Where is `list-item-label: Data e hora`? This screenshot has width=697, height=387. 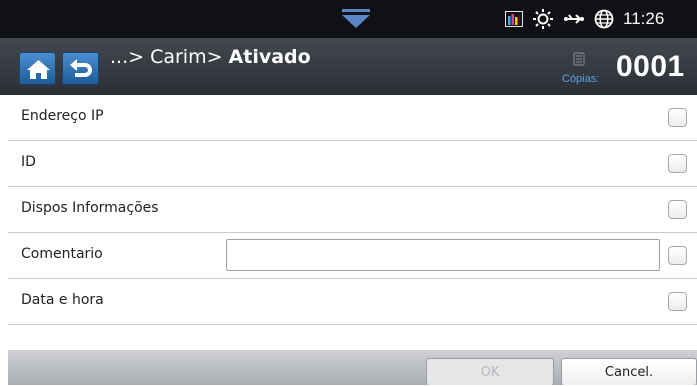 list-item-label: Data e hora is located at coordinates (62, 300).